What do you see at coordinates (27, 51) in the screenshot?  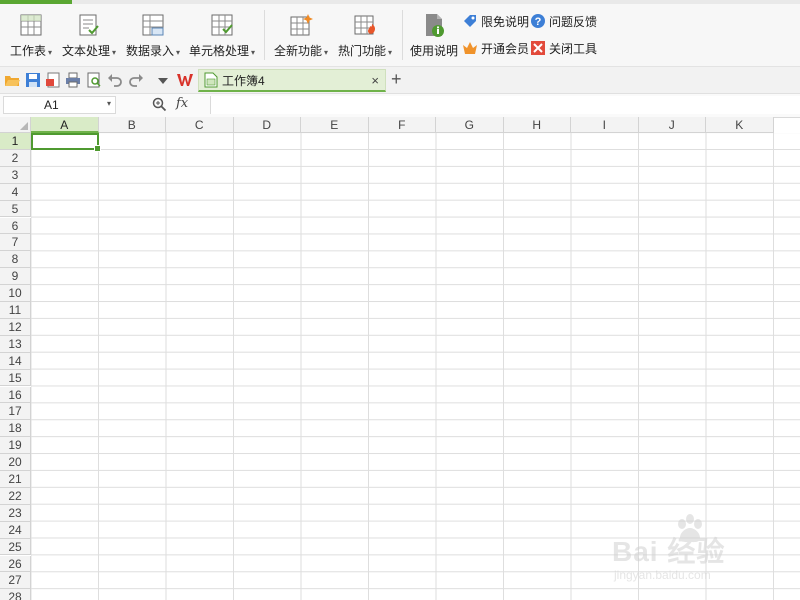 I see `worksheet-label: 工作表` at bounding box center [27, 51].